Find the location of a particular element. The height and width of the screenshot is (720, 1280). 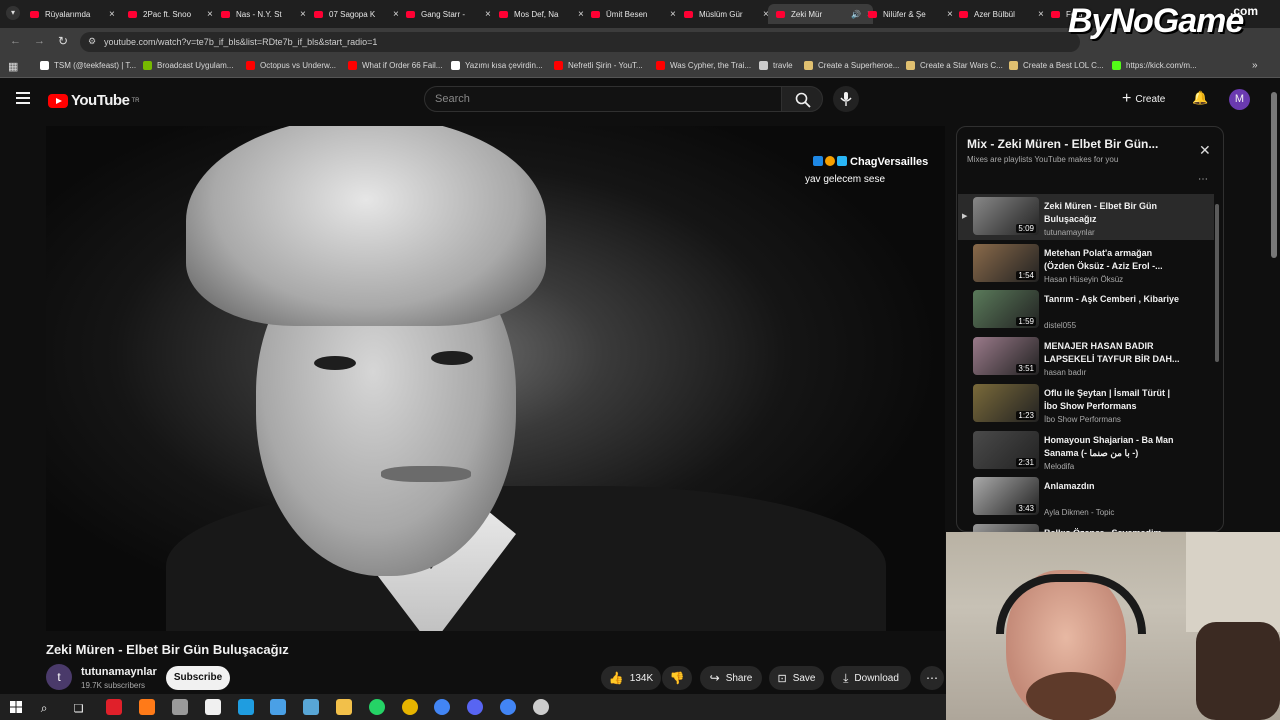

obs-icon is located at coordinates (540, 707).